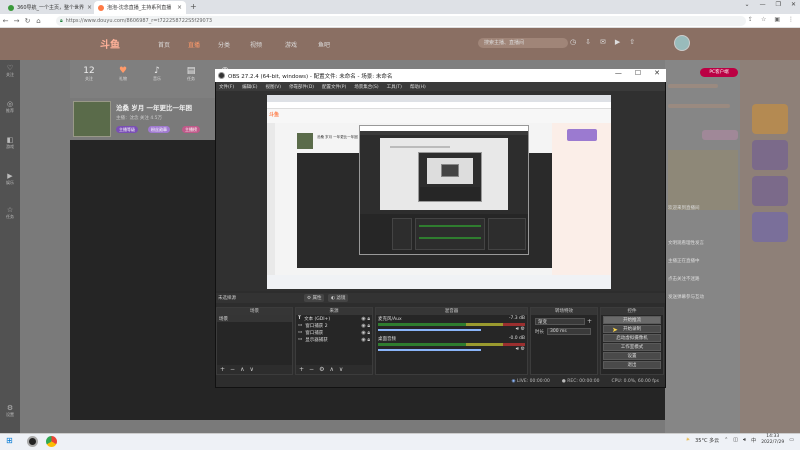 The width and height of the screenshot is (800, 450). Describe the element at coordinates (638, 73) in the screenshot. I see `maximize-icon: ☐` at that location.